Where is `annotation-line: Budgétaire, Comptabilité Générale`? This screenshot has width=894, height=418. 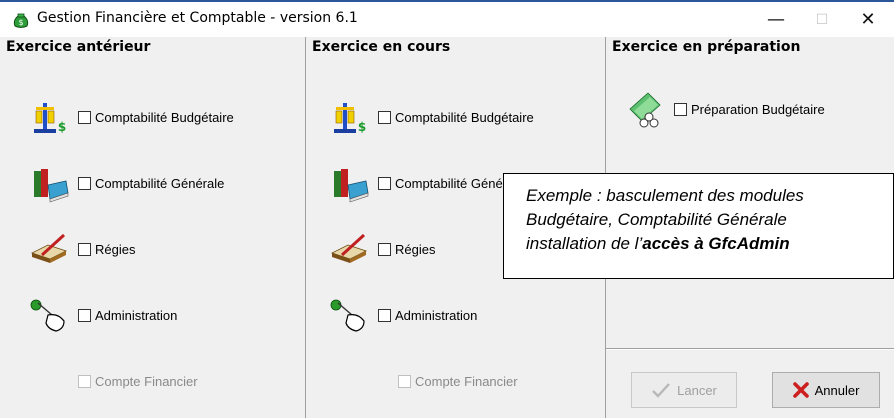 annotation-line: Budgétaire, Comptabilité Générale is located at coordinates (656, 219).